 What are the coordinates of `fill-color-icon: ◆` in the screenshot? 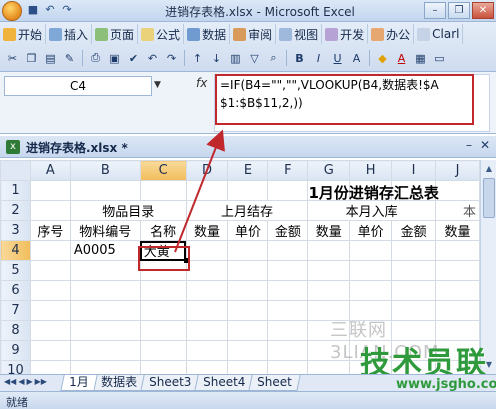 It's located at (382, 58).